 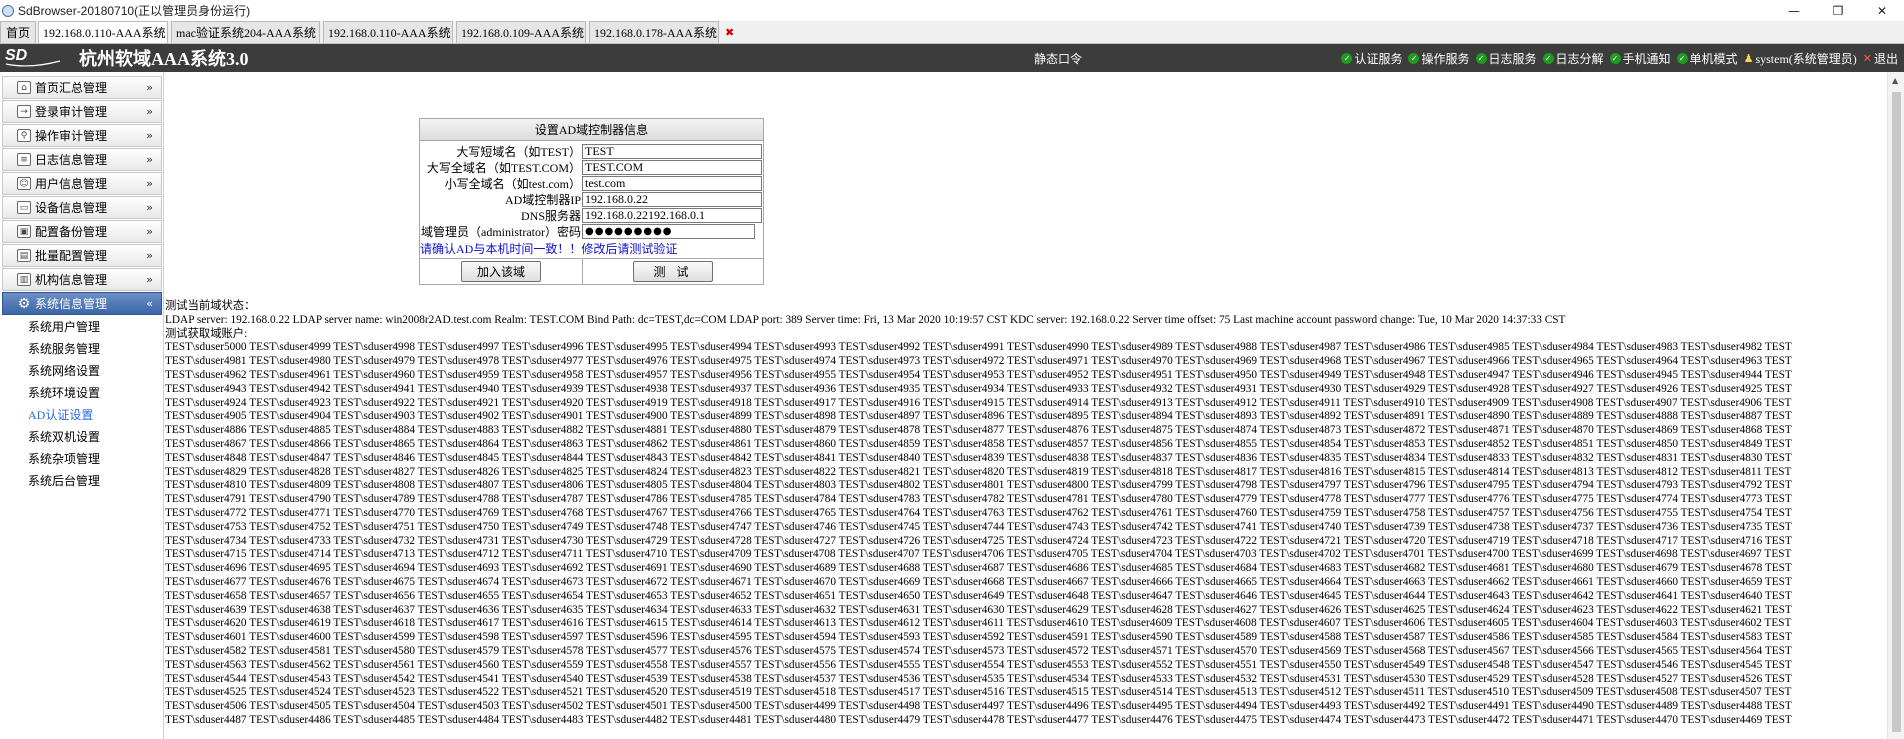 What do you see at coordinates (1707, 58) in the screenshot?
I see `service-standalone: ✓ 单机模式` at bounding box center [1707, 58].